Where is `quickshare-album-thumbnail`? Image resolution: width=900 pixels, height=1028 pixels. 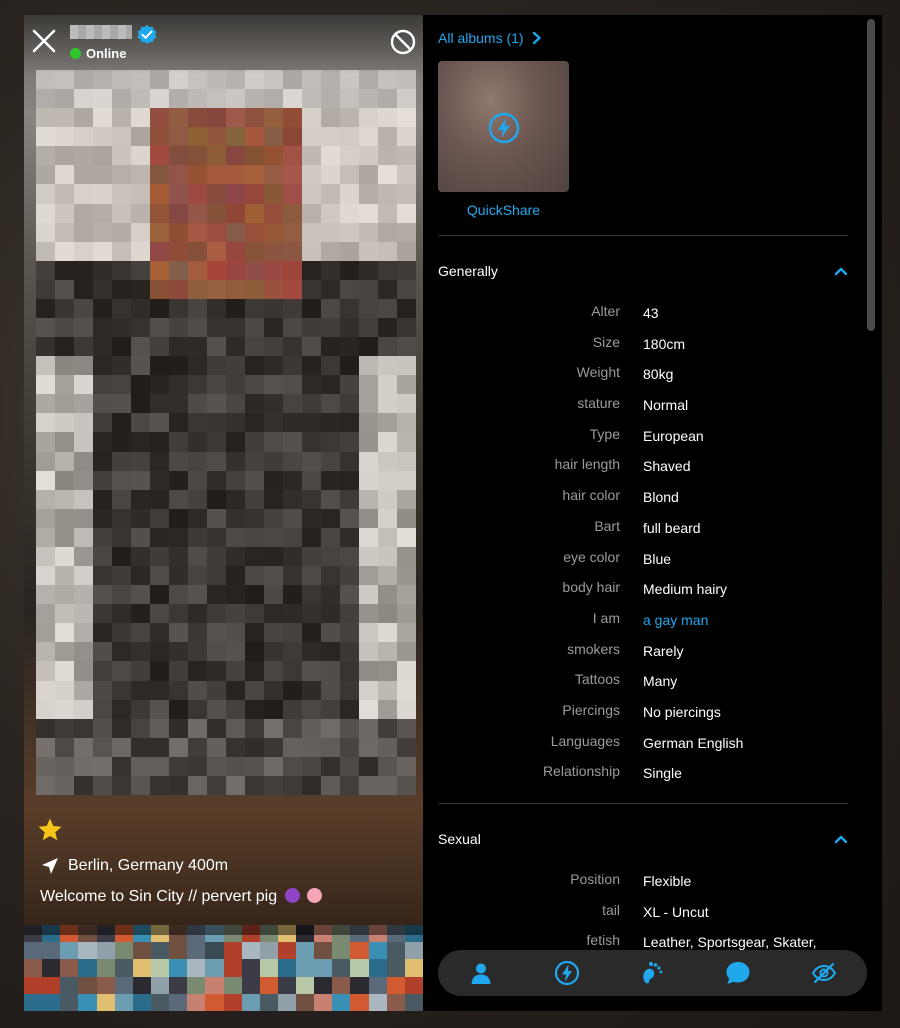
quickshare-album-thumbnail is located at coordinates (503, 126).